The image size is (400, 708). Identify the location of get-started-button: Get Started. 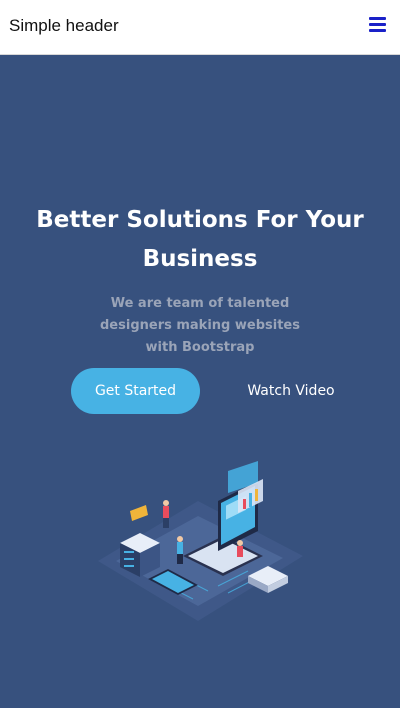
(135, 391).